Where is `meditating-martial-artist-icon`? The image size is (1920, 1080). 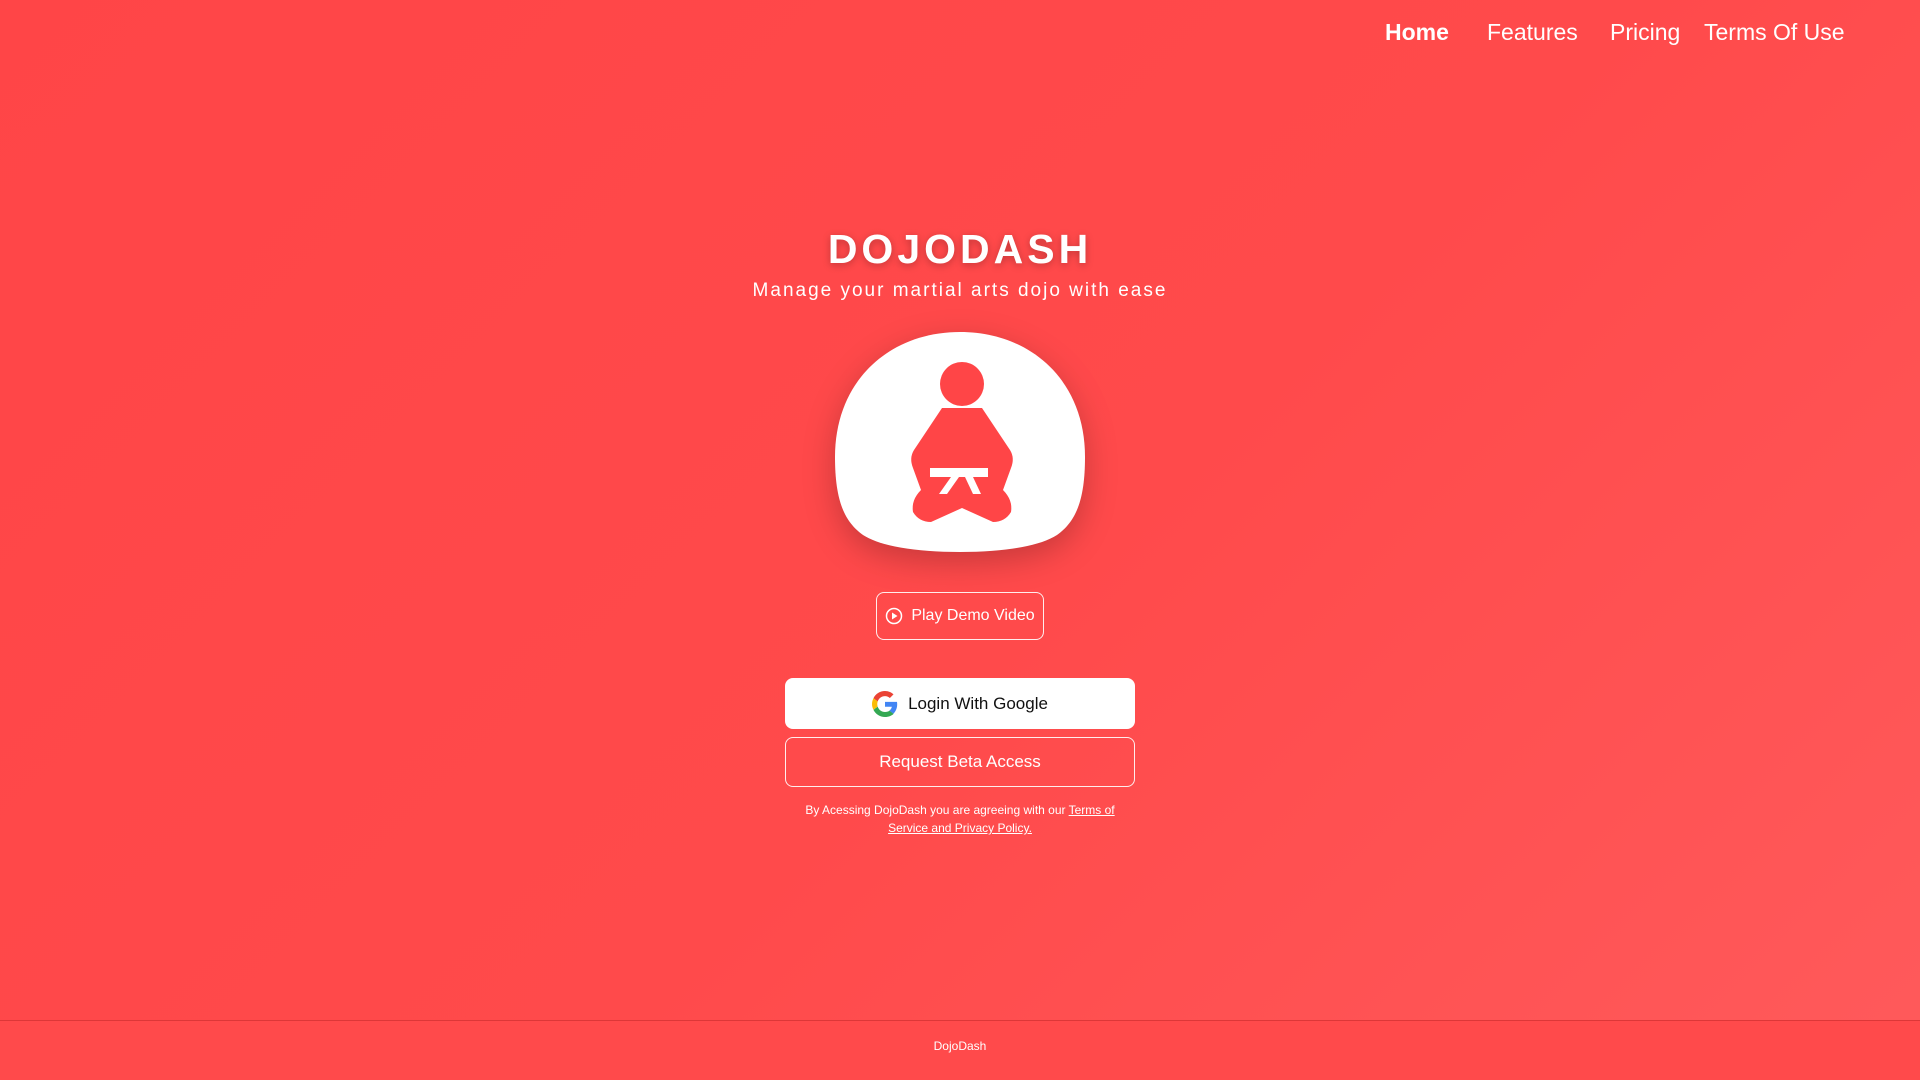
meditating-martial-artist-icon is located at coordinates (960, 442).